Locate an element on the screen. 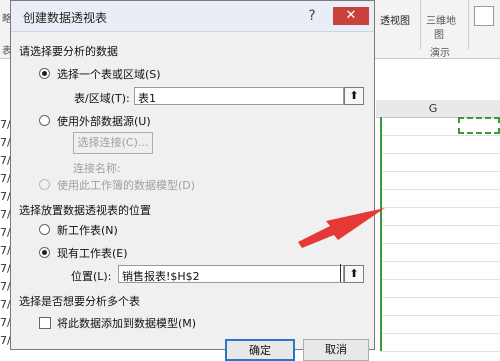 This screenshot has height=361, width=500. range-input: 表1 is located at coordinates (239, 96).